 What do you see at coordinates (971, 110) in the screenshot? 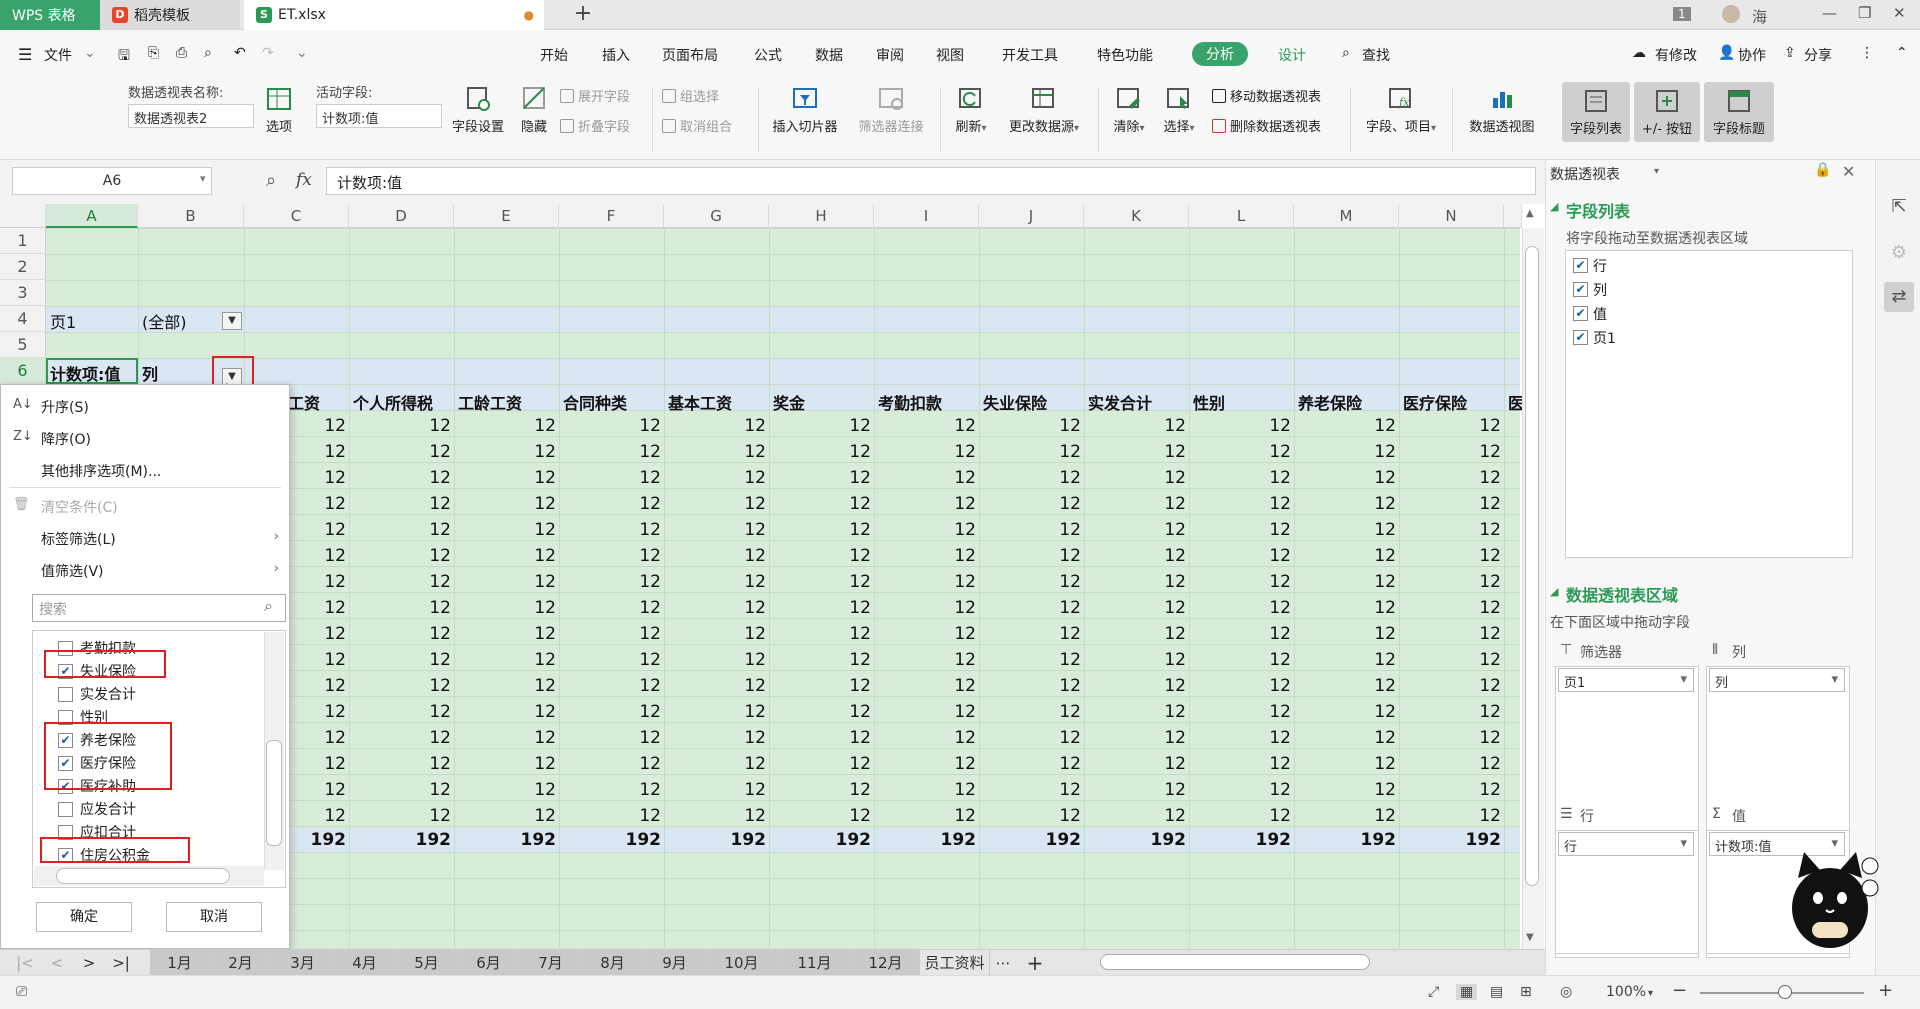
I see `refresh-button: 刷新▾` at bounding box center [971, 110].